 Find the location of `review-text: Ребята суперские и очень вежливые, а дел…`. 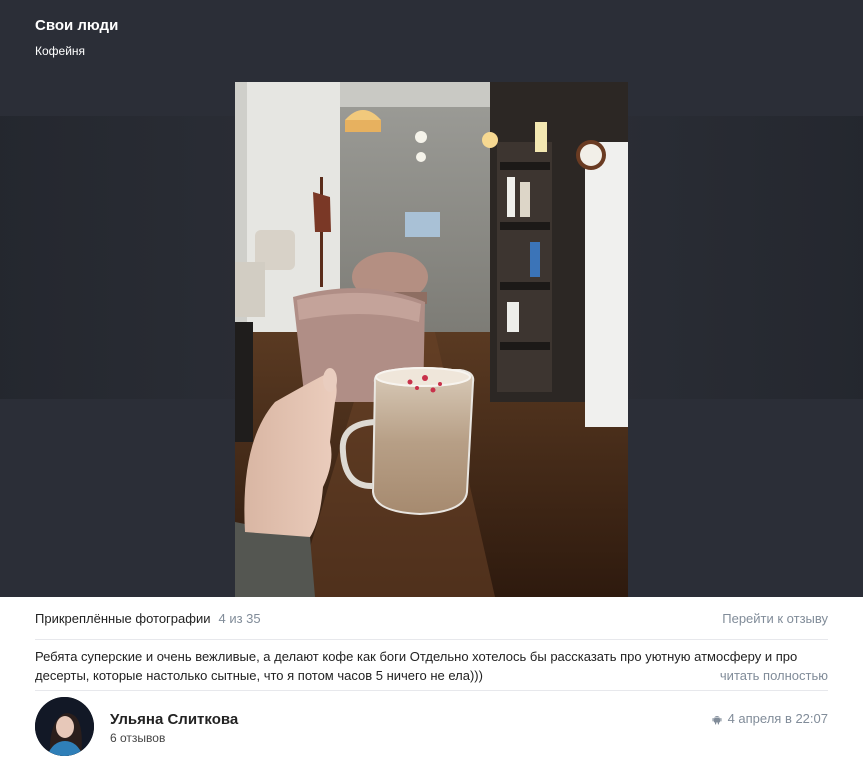

review-text: Ребята суперские и очень вежливые, а дел… is located at coordinates (416, 666).